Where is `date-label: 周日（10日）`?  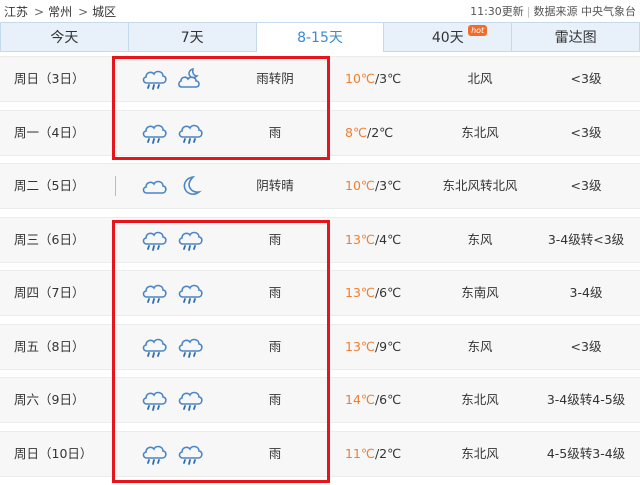
date-label: 周日（10日） is located at coordinates (53, 453).